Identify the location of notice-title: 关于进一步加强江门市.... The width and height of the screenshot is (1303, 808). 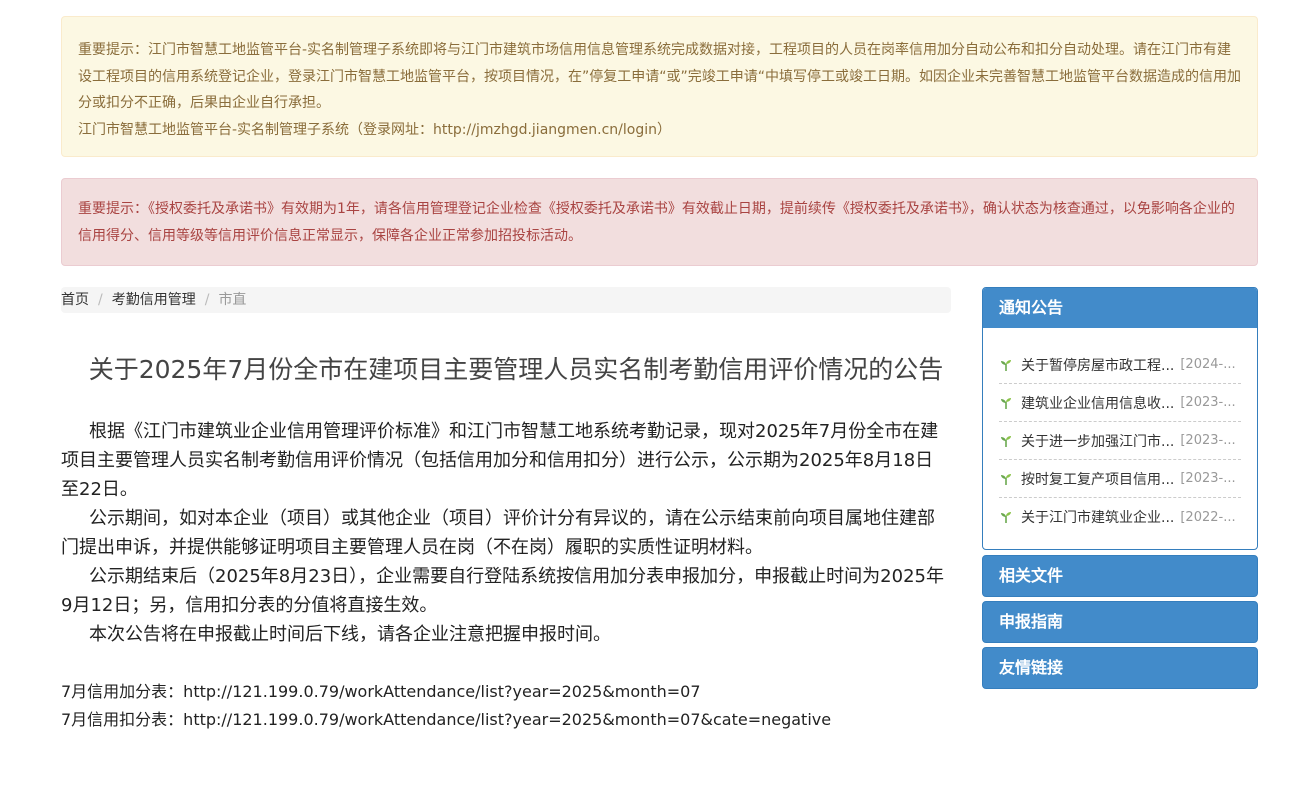
(1097, 441).